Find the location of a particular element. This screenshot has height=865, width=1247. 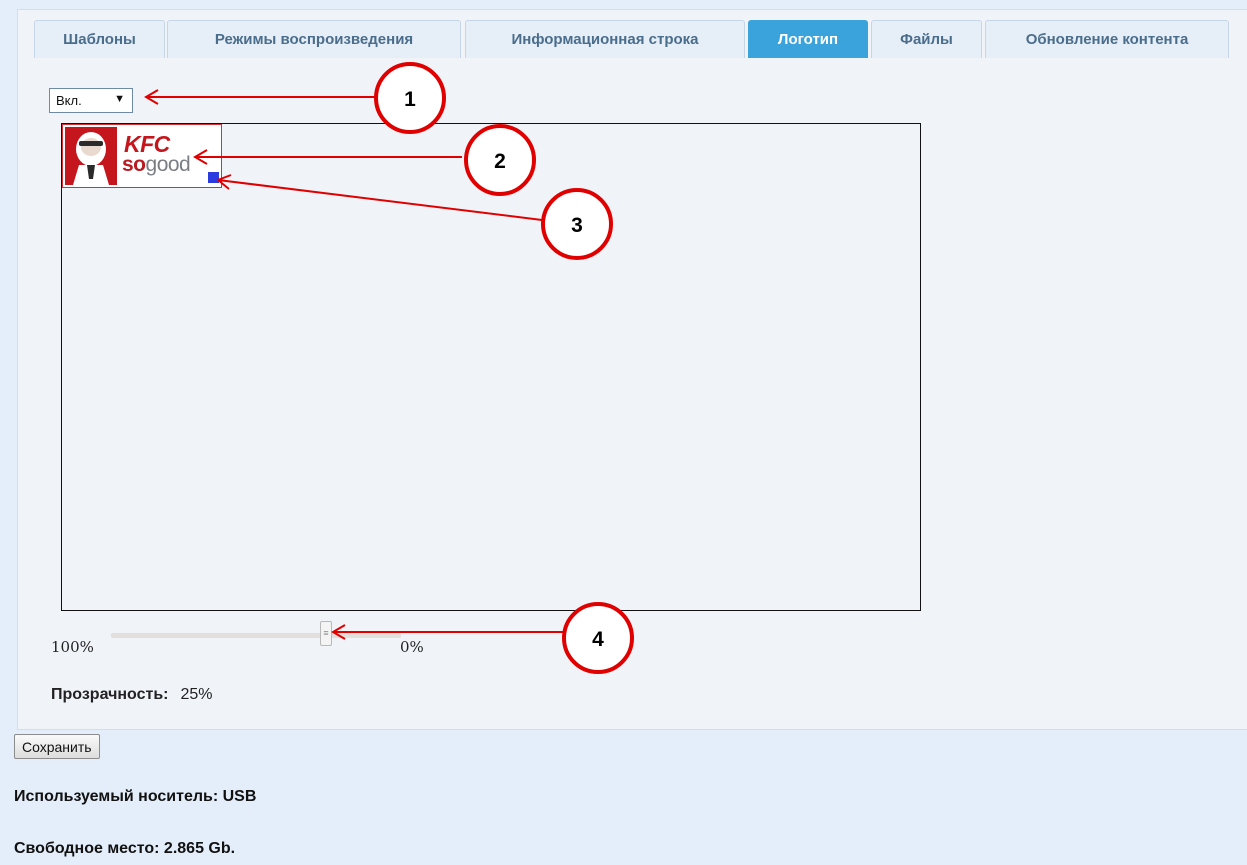

callout-number-4: 4 is located at coordinates (598, 639).